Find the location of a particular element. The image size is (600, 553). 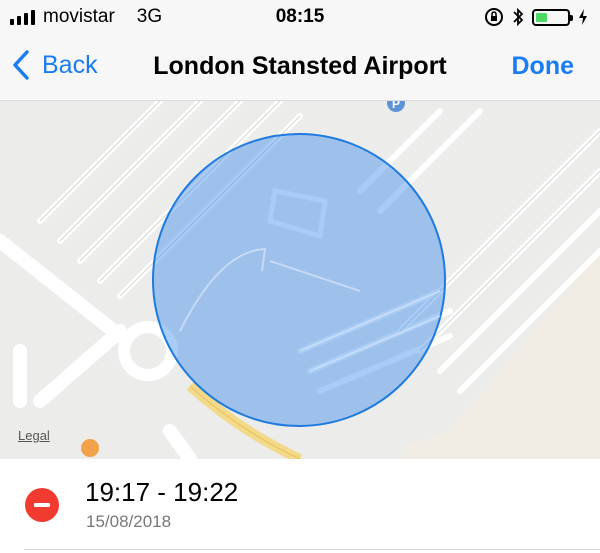

svg-text: P is located at coordinates (396, 106).